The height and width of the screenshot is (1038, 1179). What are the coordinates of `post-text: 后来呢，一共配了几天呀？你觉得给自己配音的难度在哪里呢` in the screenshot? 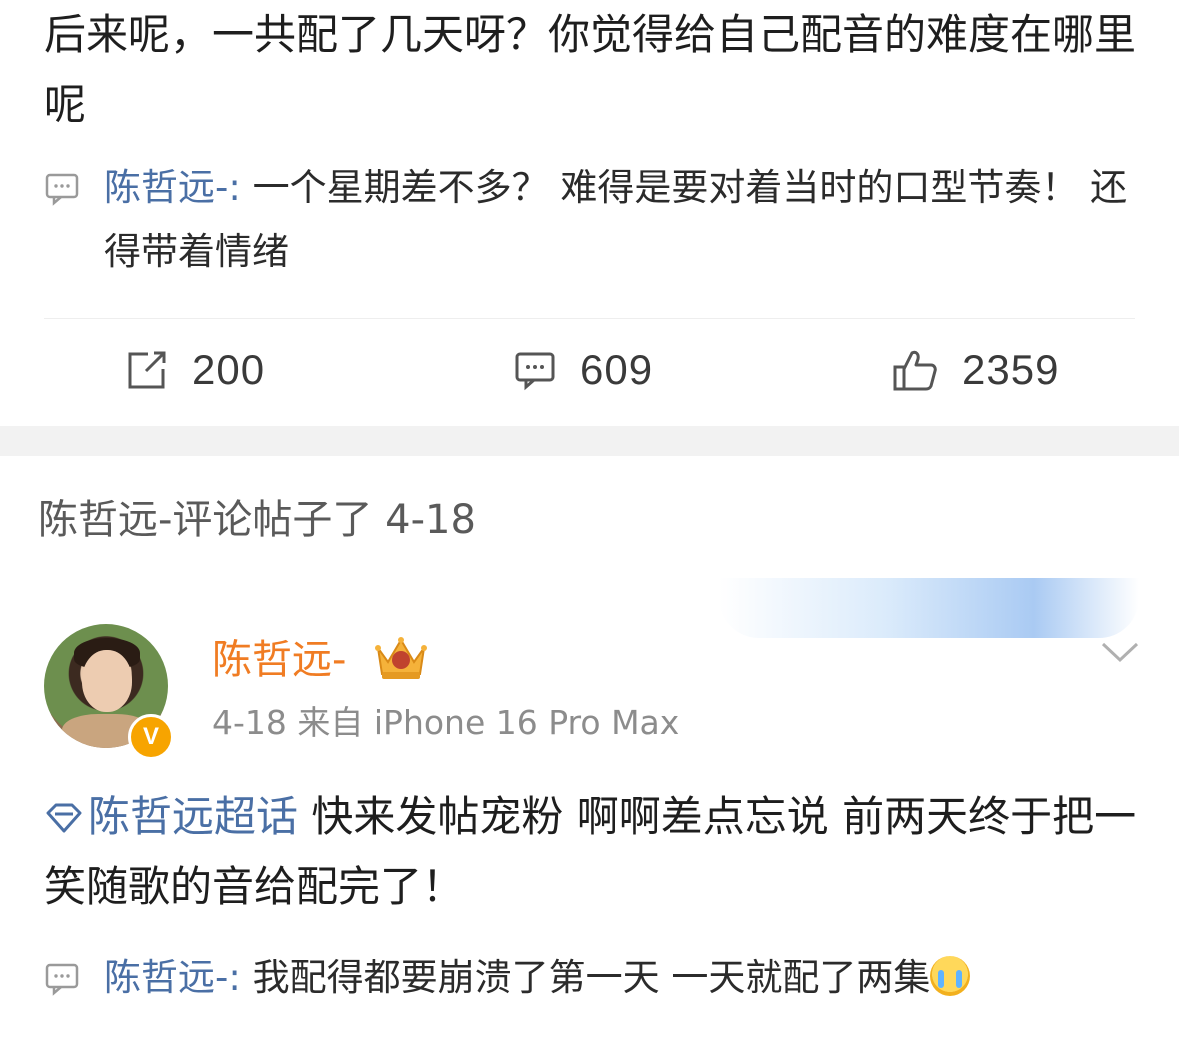 It's located at (590, 69).